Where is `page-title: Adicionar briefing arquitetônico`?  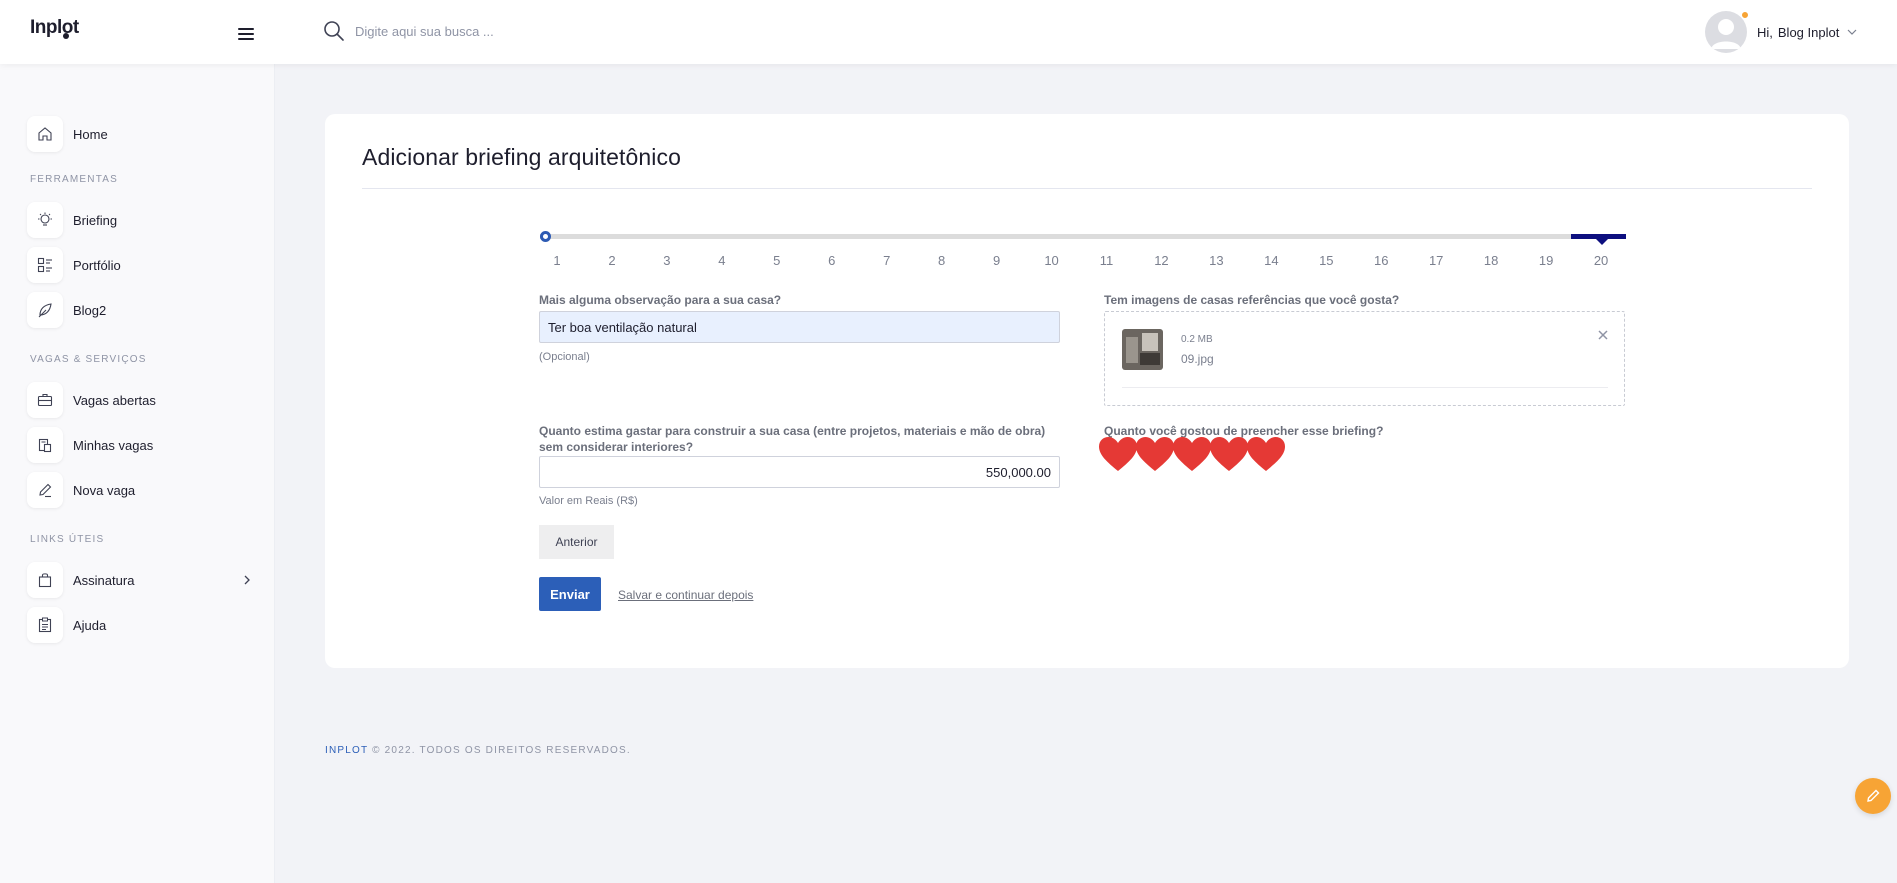
page-title: Adicionar briefing arquitetônico is located at coordinates (522, 157).